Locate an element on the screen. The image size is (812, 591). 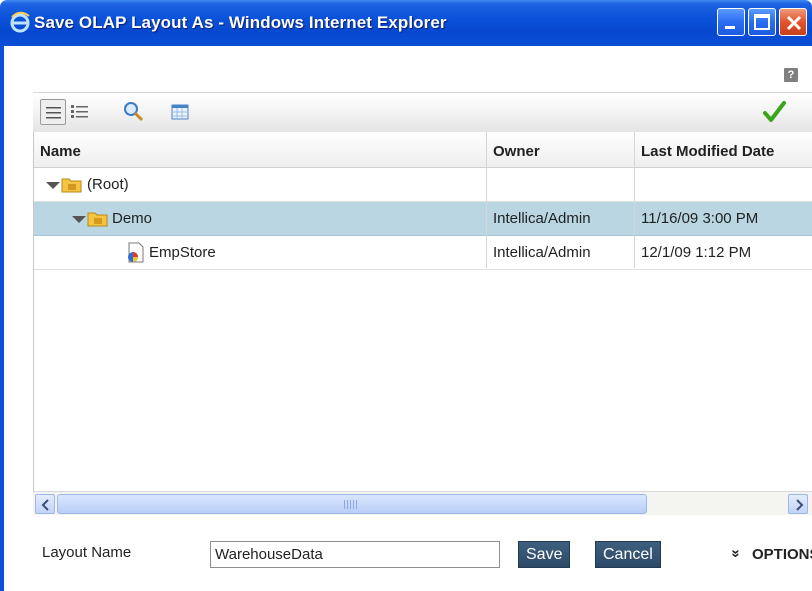
details-view-icon is located at coordinates (79, 111).